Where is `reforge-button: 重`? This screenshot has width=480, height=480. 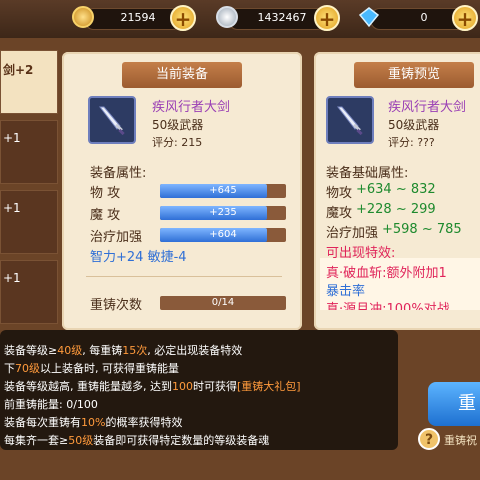 reforge-button: 重 is located at coordinates (454, 404).